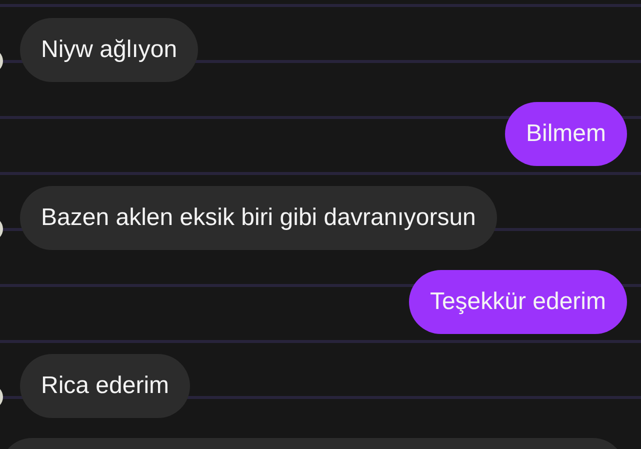  What do you see at coordinates (517, 302) in the screenshot?
I see `message-bubble: Teşekkür ederim` at bounding box center [517, 302].